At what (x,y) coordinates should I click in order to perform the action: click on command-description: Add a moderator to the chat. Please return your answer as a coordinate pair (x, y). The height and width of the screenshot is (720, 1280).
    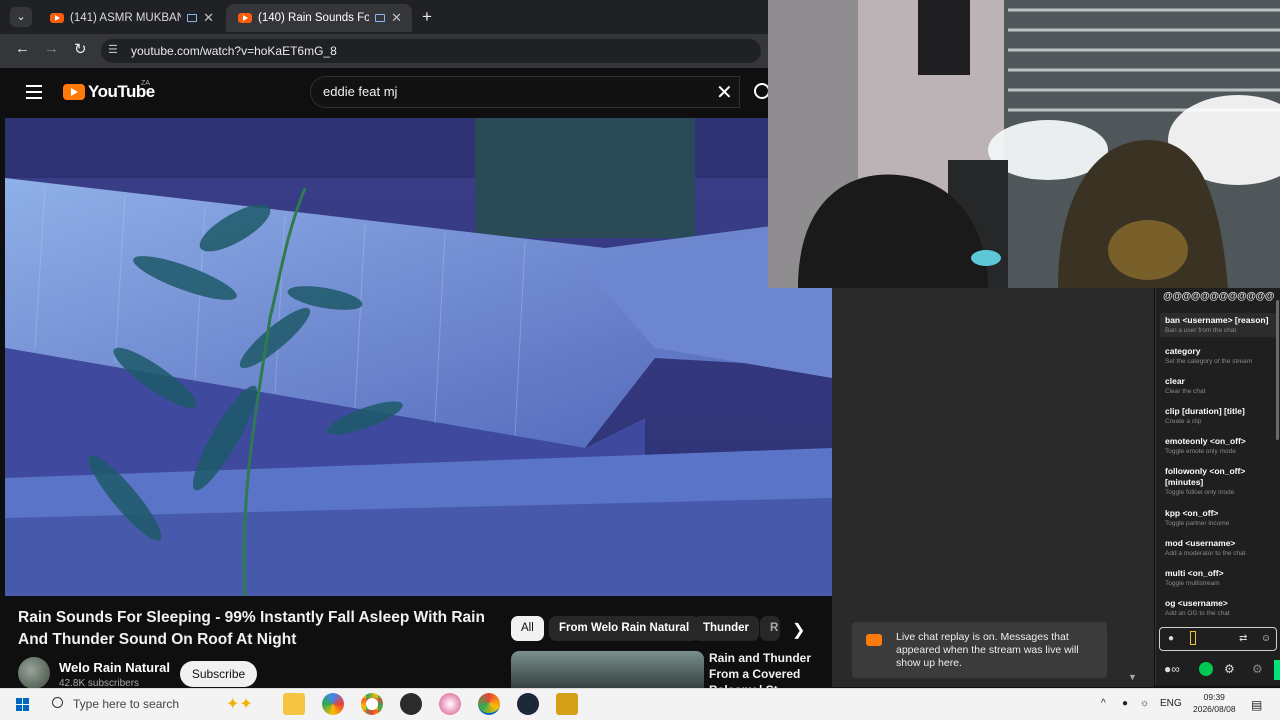
    Looking at the image, I should click on (1205, 553).